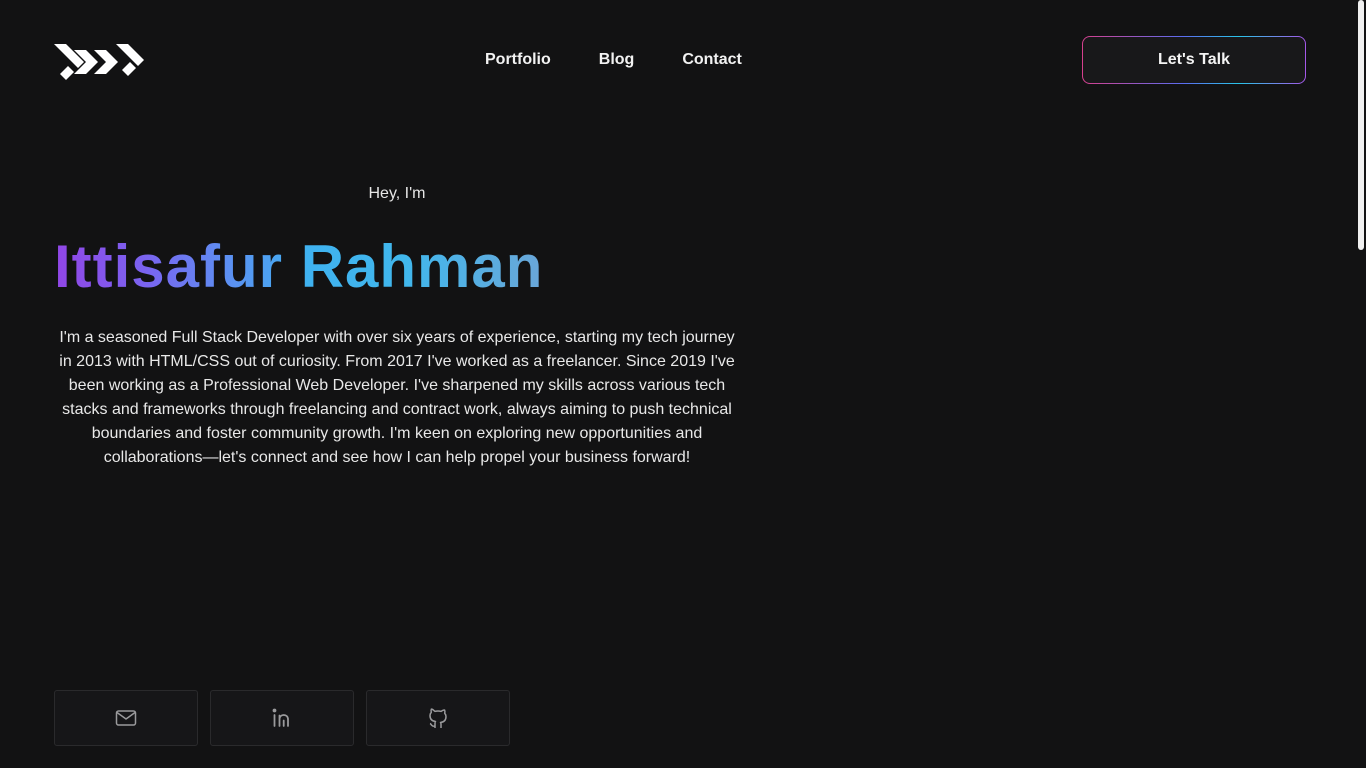 The image size is (1366, 768). I want to click on email-link-button, so click(126, 718).